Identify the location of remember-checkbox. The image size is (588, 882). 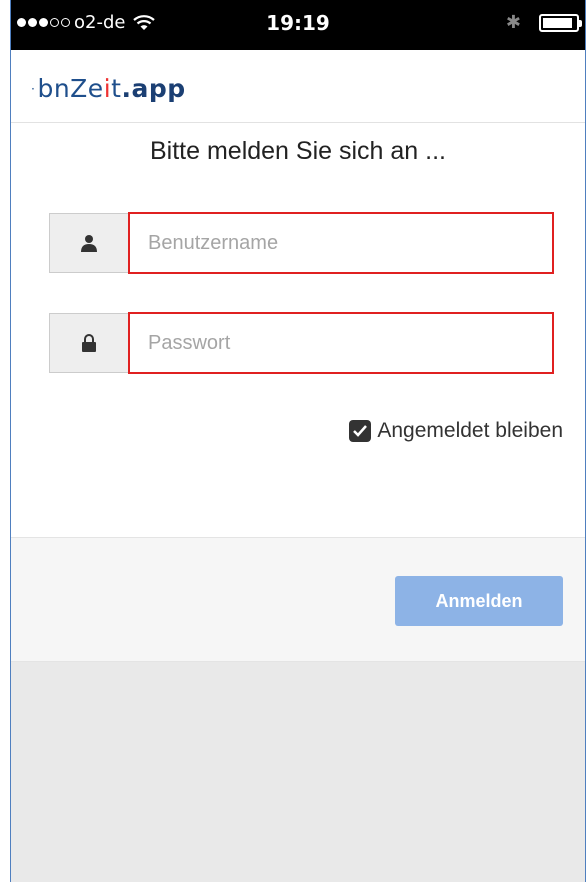
(360, 431).